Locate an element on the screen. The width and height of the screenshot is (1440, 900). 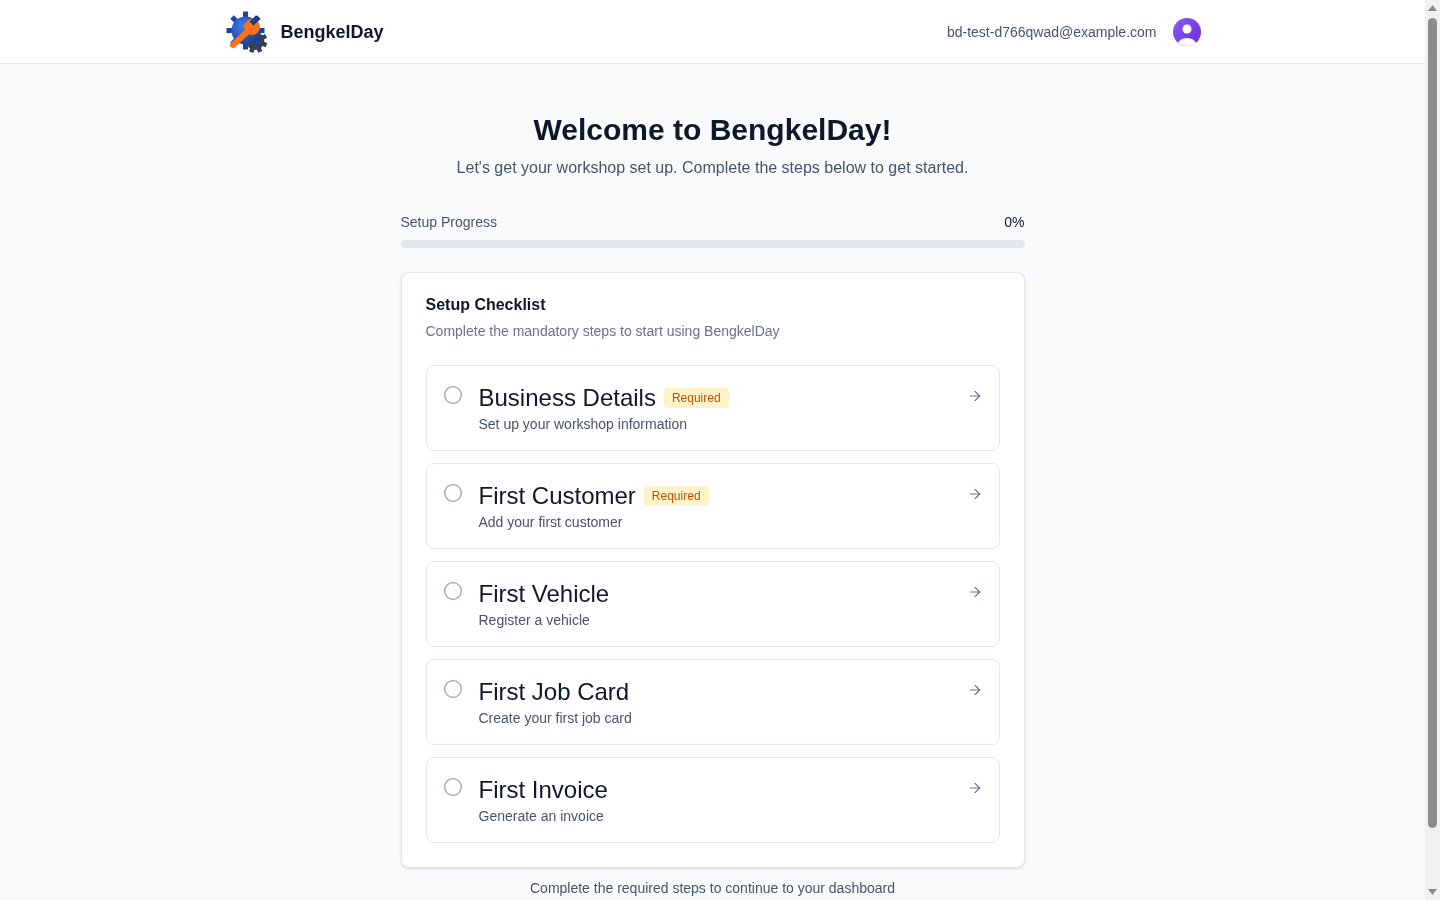
step-description: Generate an invoice is located at coordinates (541, 816).